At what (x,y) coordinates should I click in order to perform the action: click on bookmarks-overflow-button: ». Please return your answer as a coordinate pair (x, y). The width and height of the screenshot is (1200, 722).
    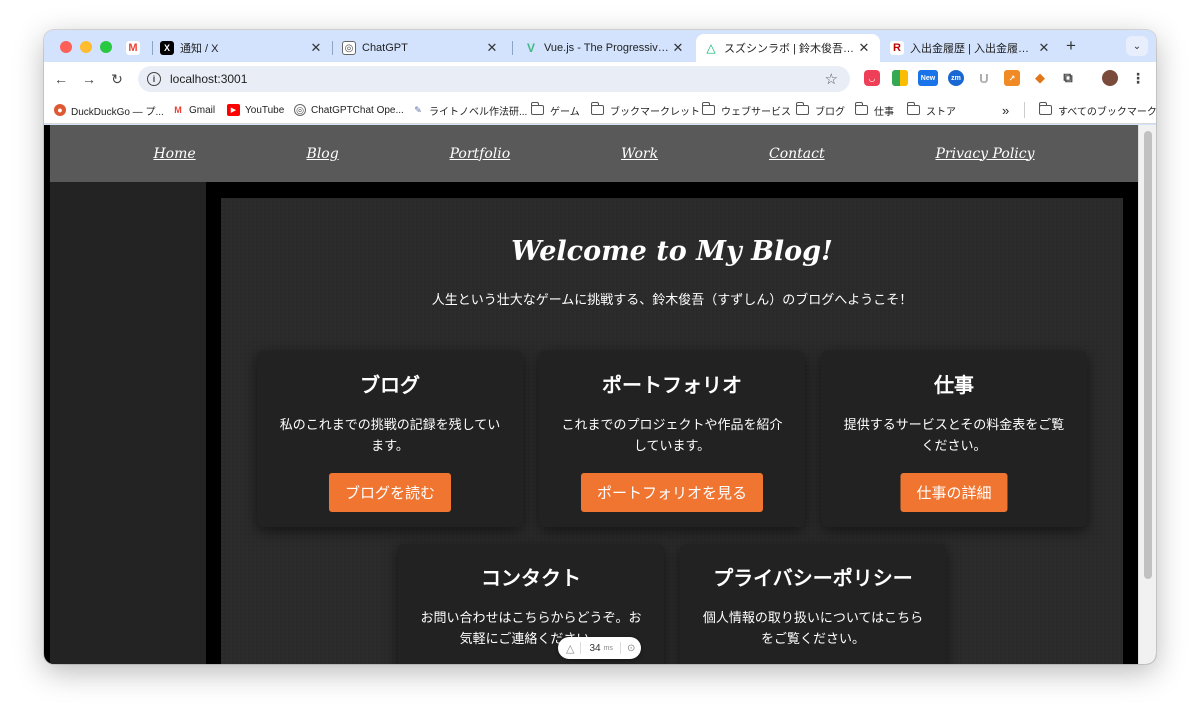
    Looking at the image, I should click on (1005, 110).